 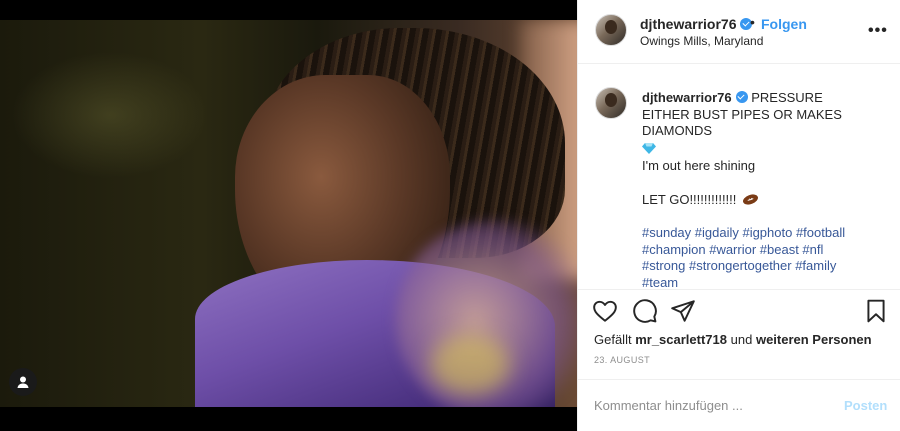 I want to click on likes-others-link: weiteren Personen, so click(x=814, y=339).